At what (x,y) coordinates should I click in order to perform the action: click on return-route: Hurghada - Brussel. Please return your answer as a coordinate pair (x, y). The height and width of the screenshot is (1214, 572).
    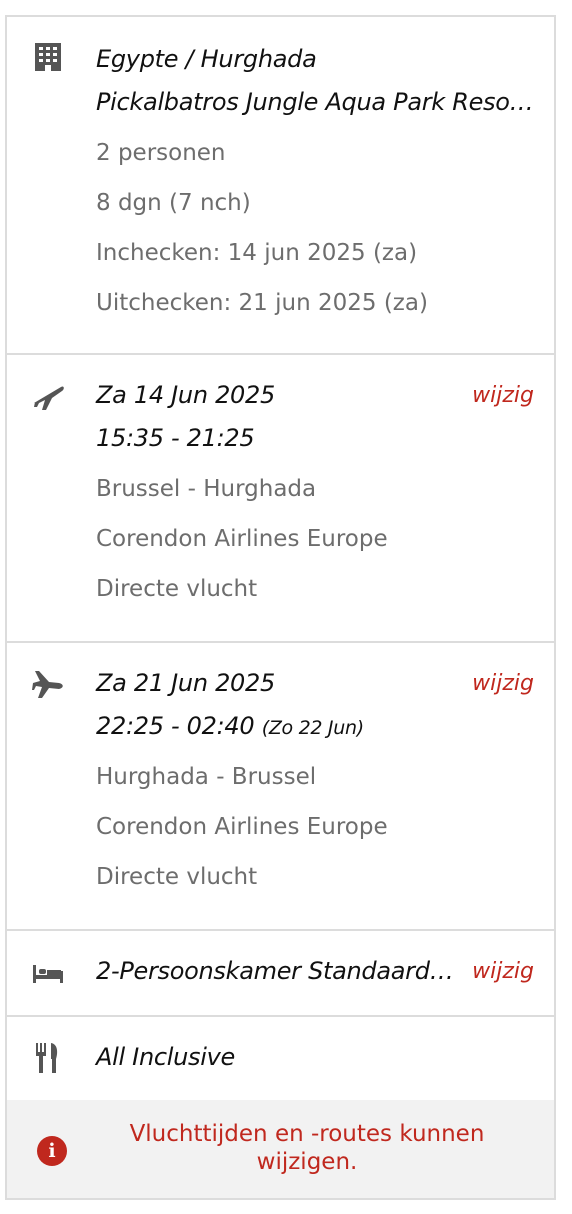
    Looking at the image, I should click on (206, 777).